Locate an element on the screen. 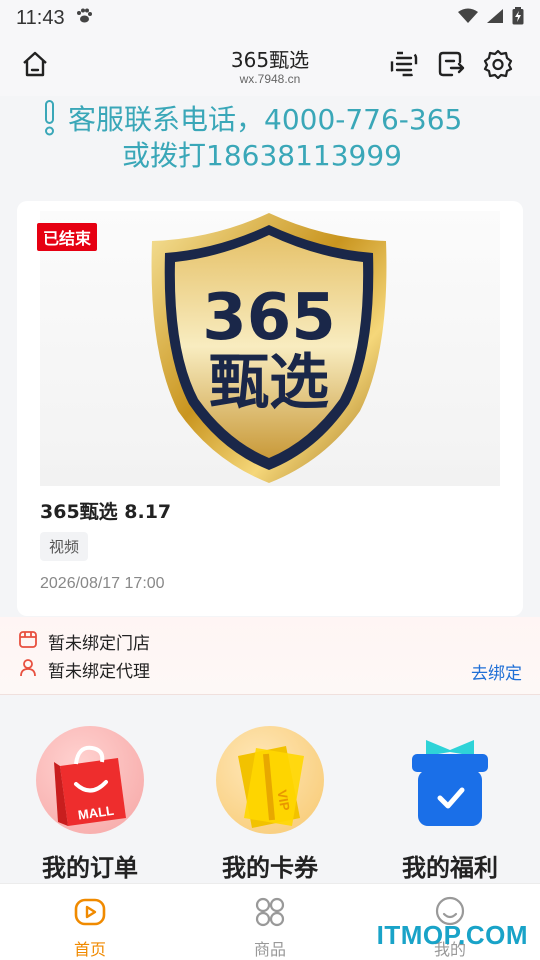 This screenshot has width=540, height=960. binding-panel: 暂未绑定门店 暂未绑定代理 去绑定 is located at coordinates (270, 656).